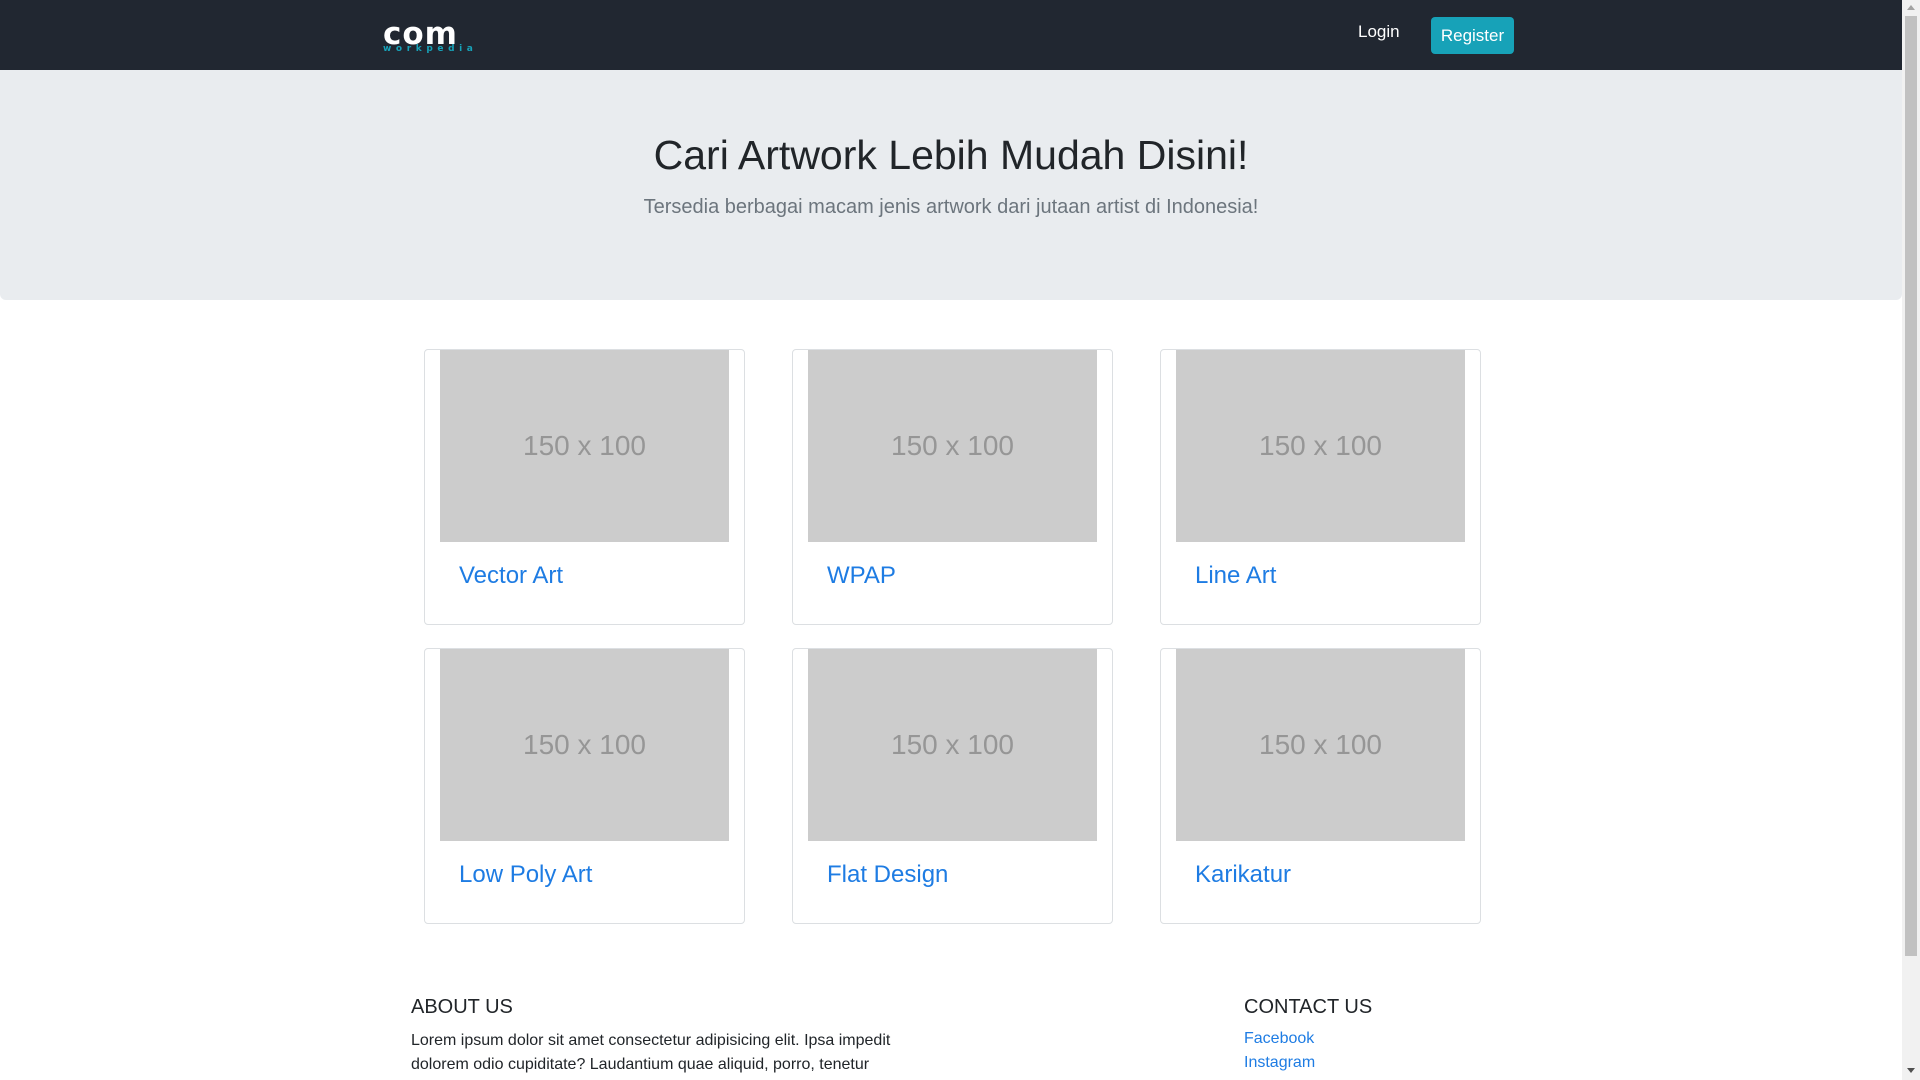  What do you see at coordinates (1308, 1007) in the screenshot?
I see `contact-heading: CONTACT US` at bounding box center [1308, 1007].